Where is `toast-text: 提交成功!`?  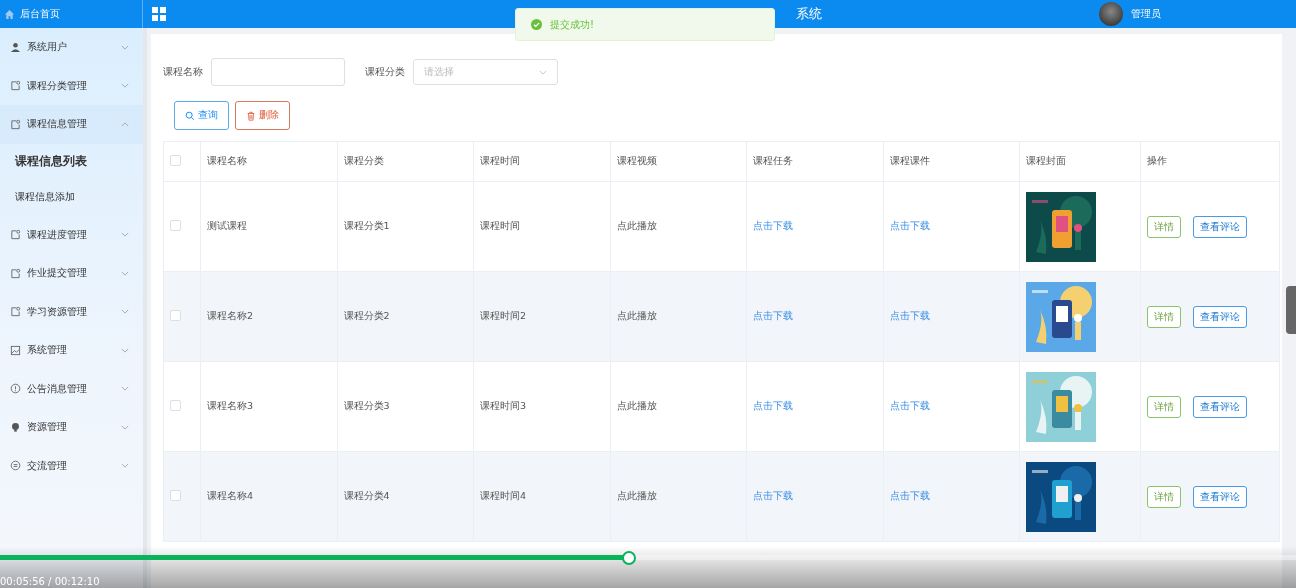 toast-text: 提交成功! is located at coordinates (572, 24).